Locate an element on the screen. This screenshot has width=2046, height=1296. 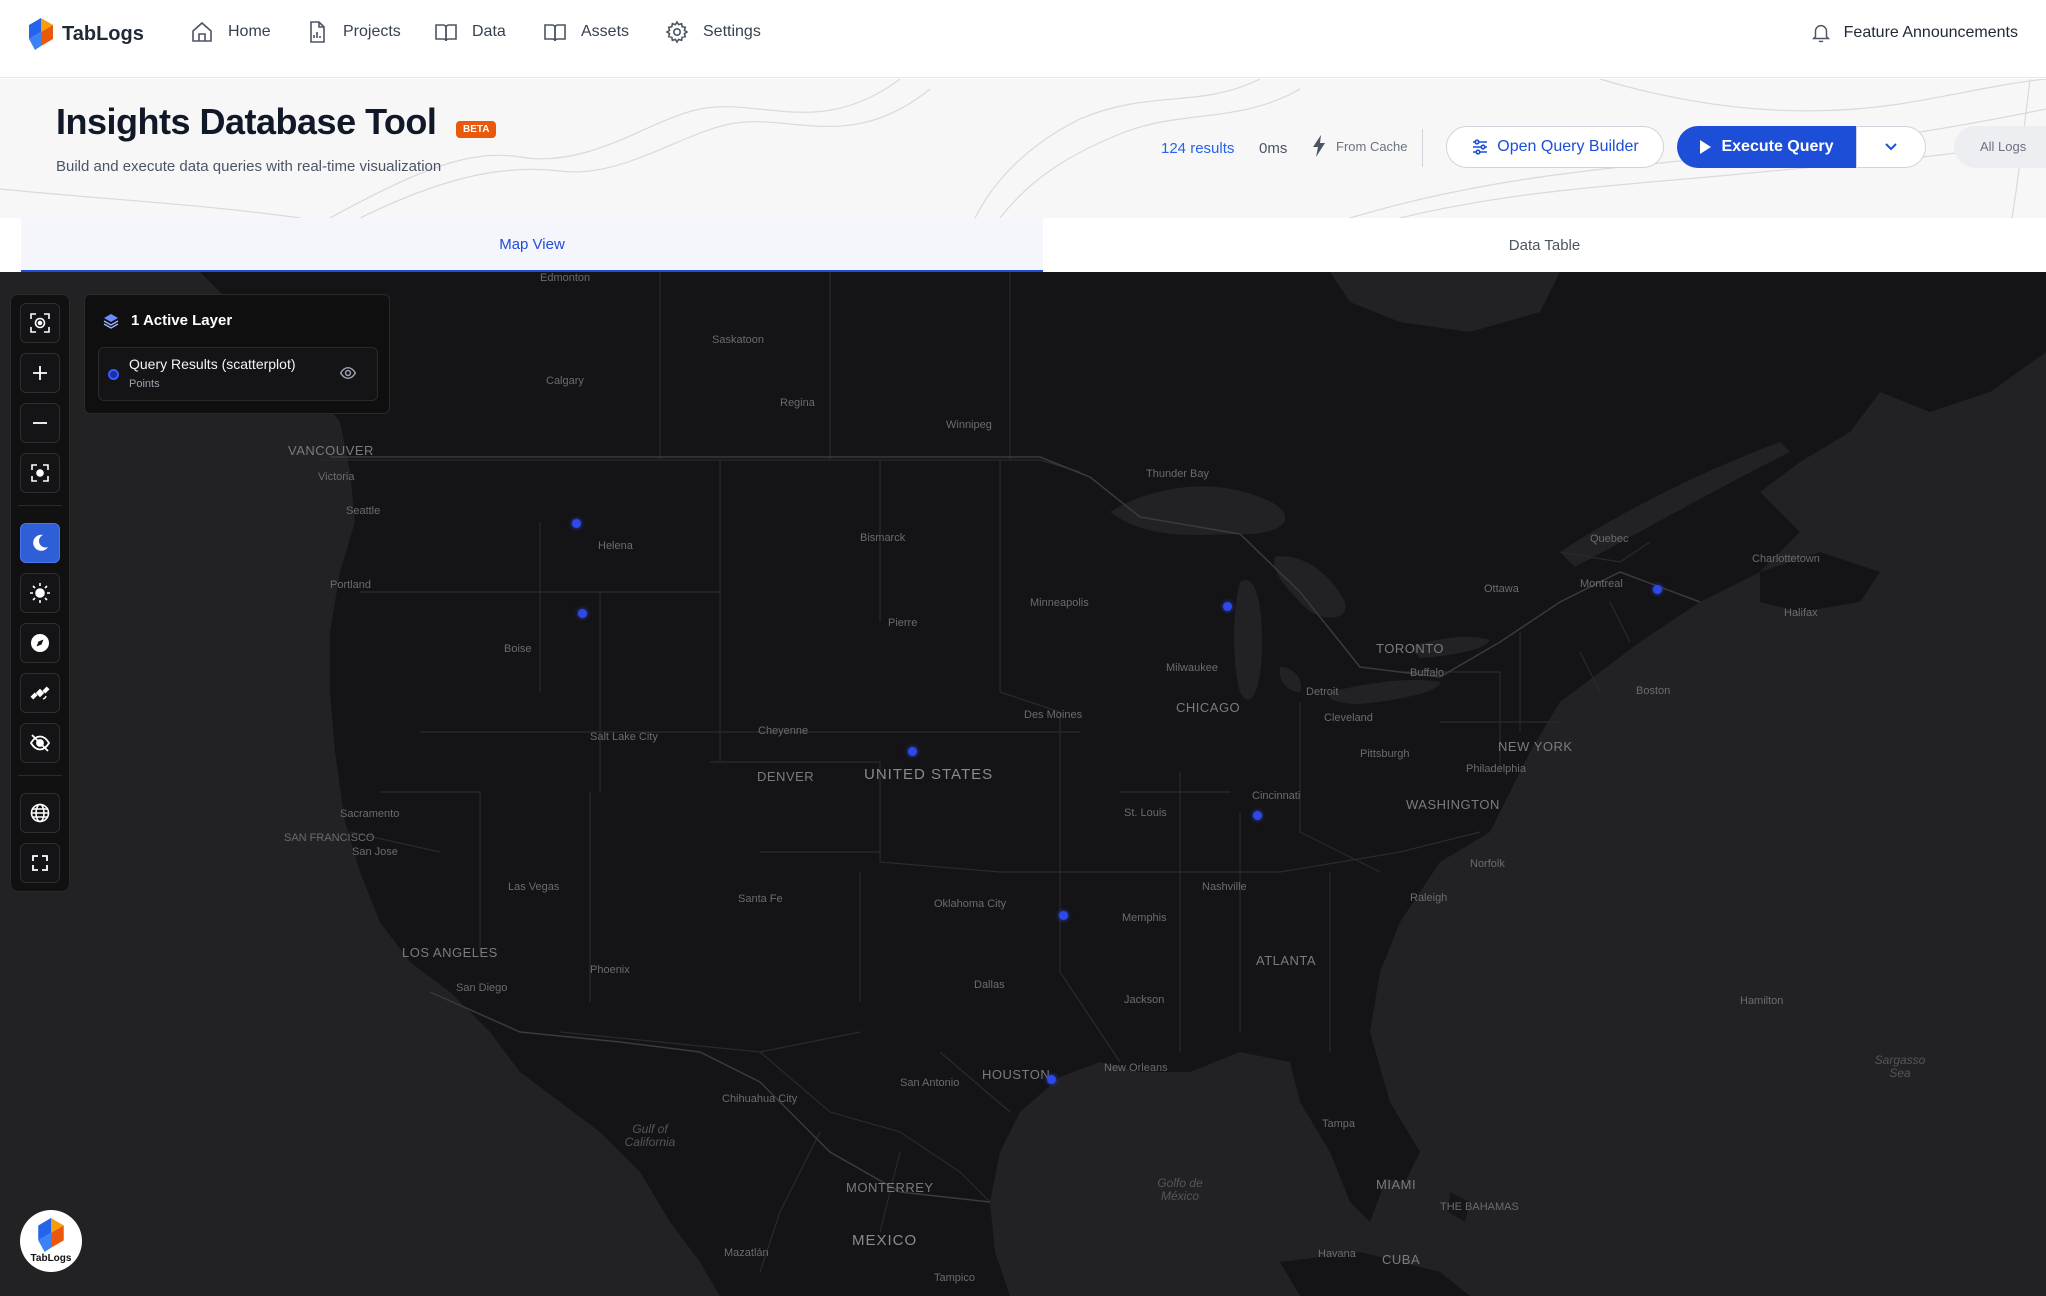
brand-name: TabLogs is located at coordinates (103, 33).